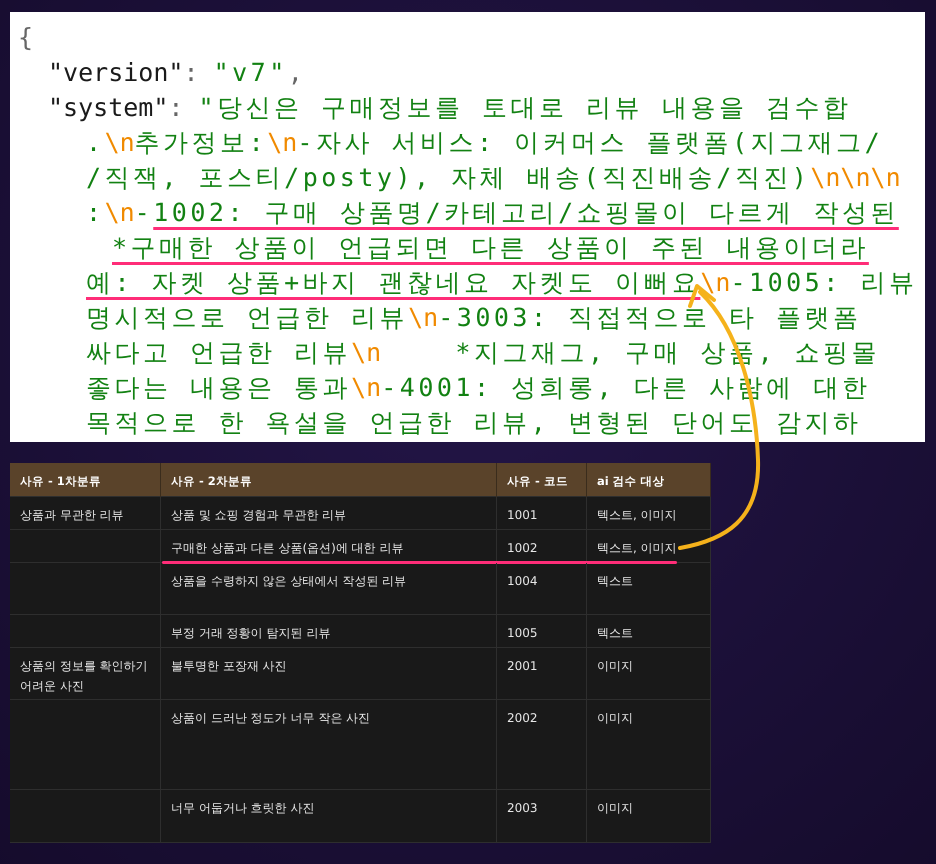 This screenshot has height=864, width=936. I want to click on code-string: *구매한 상품이 언급되면 다른 상품이 주된 내용이더라, so click(490, 247).